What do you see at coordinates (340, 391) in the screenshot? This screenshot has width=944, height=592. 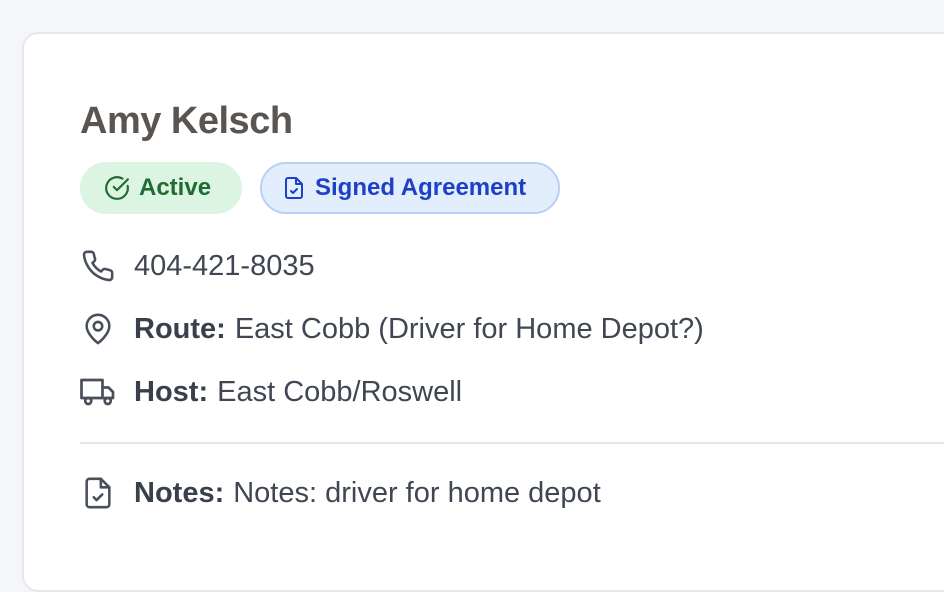 I see `host-value: East Cobb/Roswell` at bounding box center [340, 391].